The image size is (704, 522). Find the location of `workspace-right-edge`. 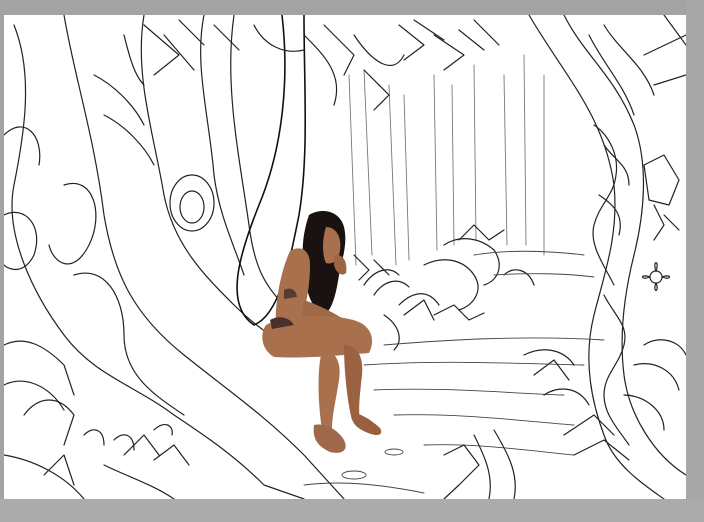

workspace-right-edge is located at coordinates (695, 261).